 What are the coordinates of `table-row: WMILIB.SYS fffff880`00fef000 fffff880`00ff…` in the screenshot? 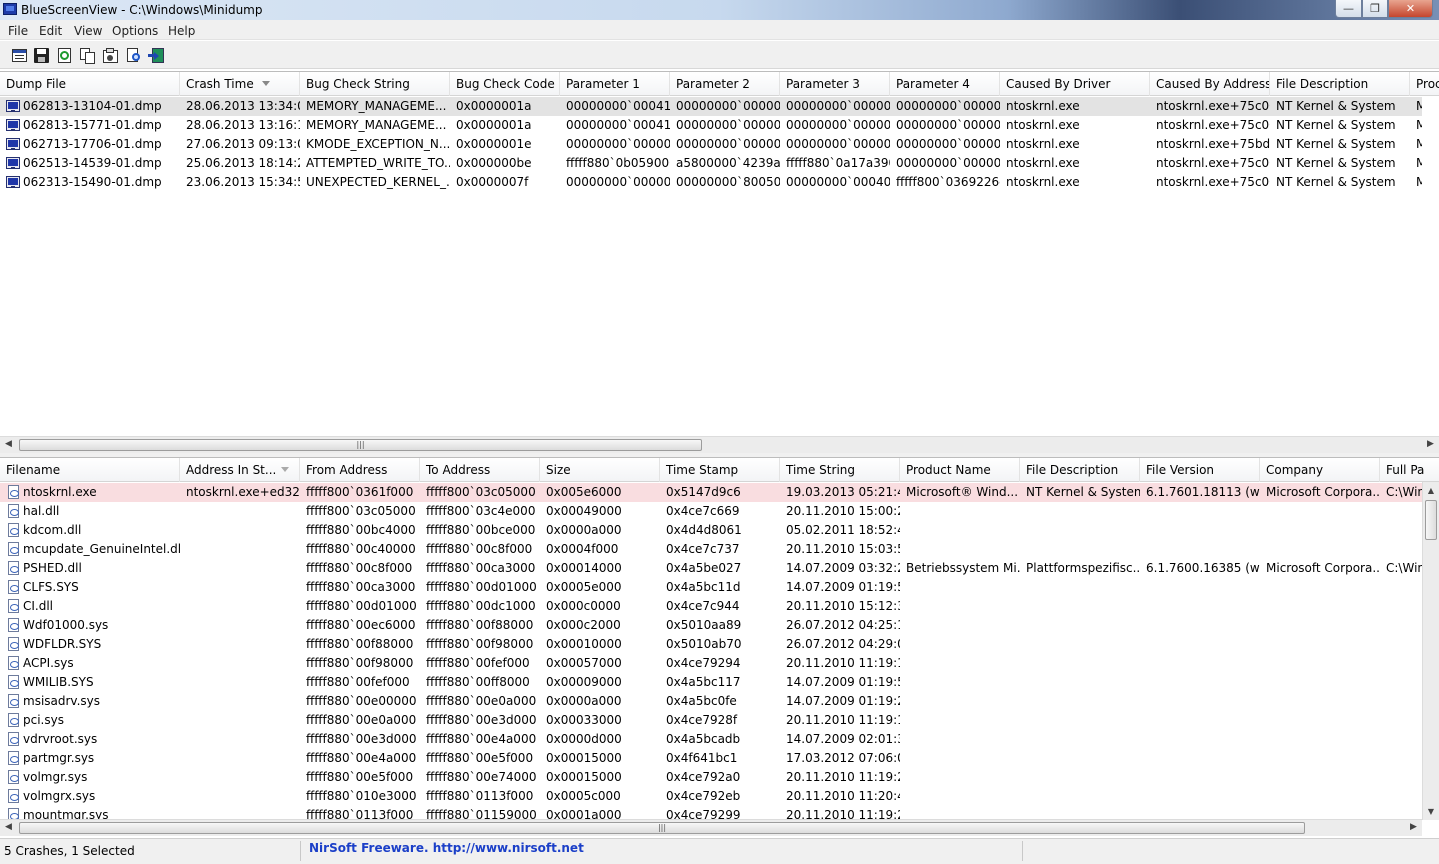 It's located at (711, 682).